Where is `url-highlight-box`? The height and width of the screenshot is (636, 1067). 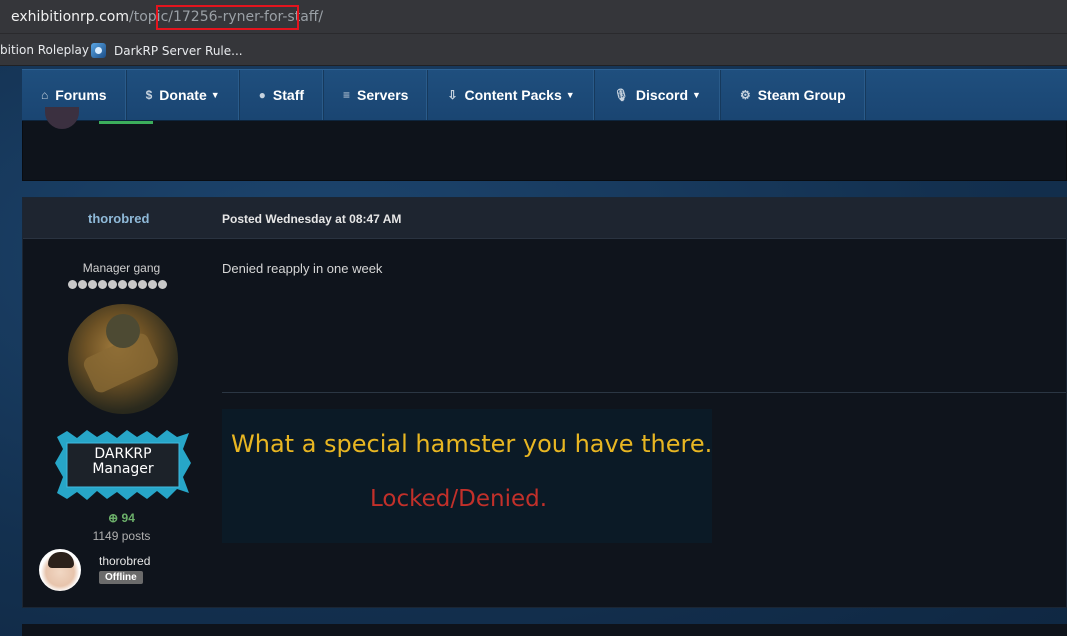 url-highlight-box is located at coordinates (227, 17).